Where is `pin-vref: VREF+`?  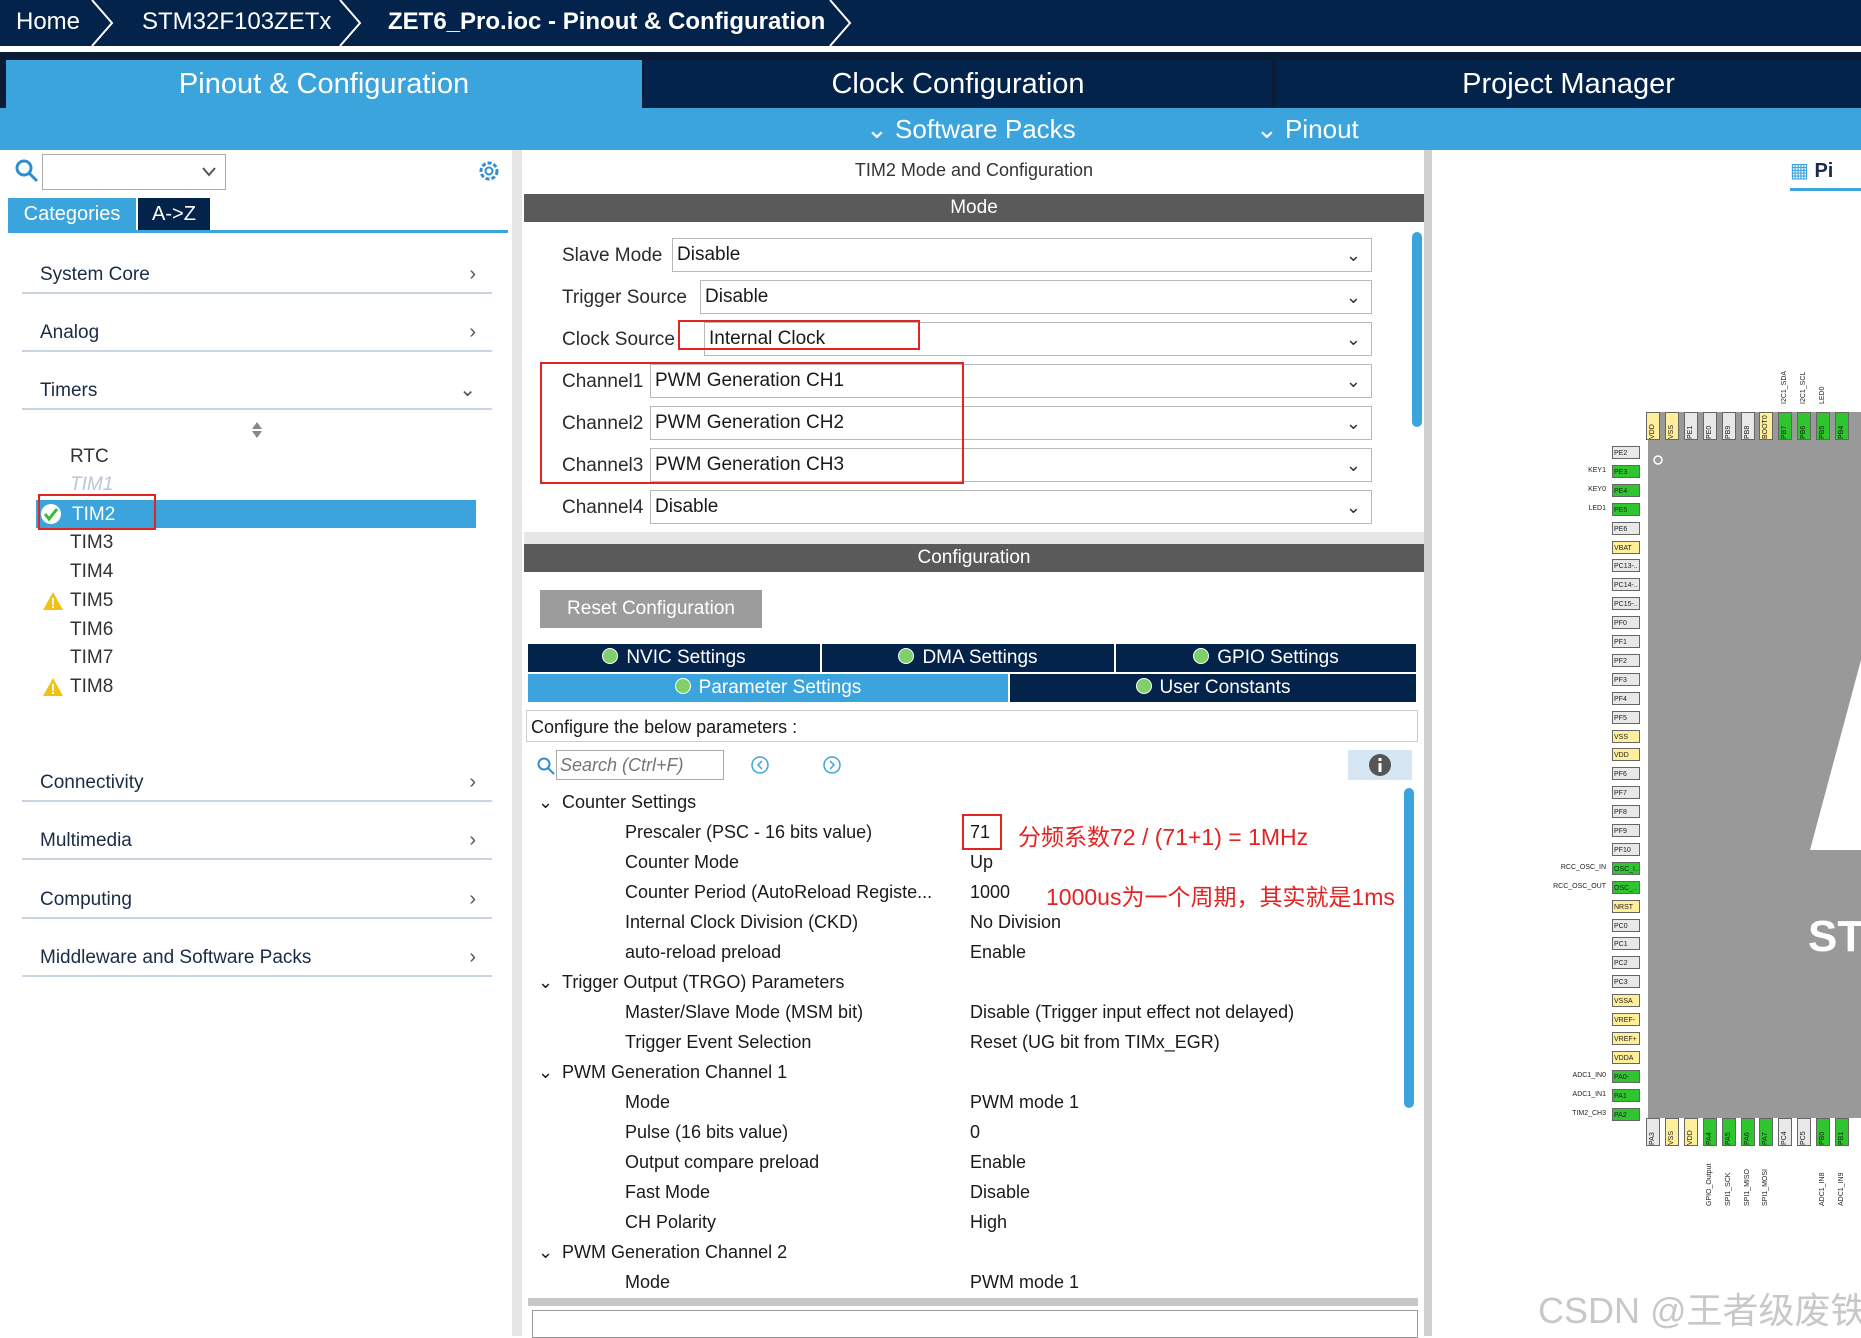
pin-vref: VREF+ is located at coordinates (1626, 1038).